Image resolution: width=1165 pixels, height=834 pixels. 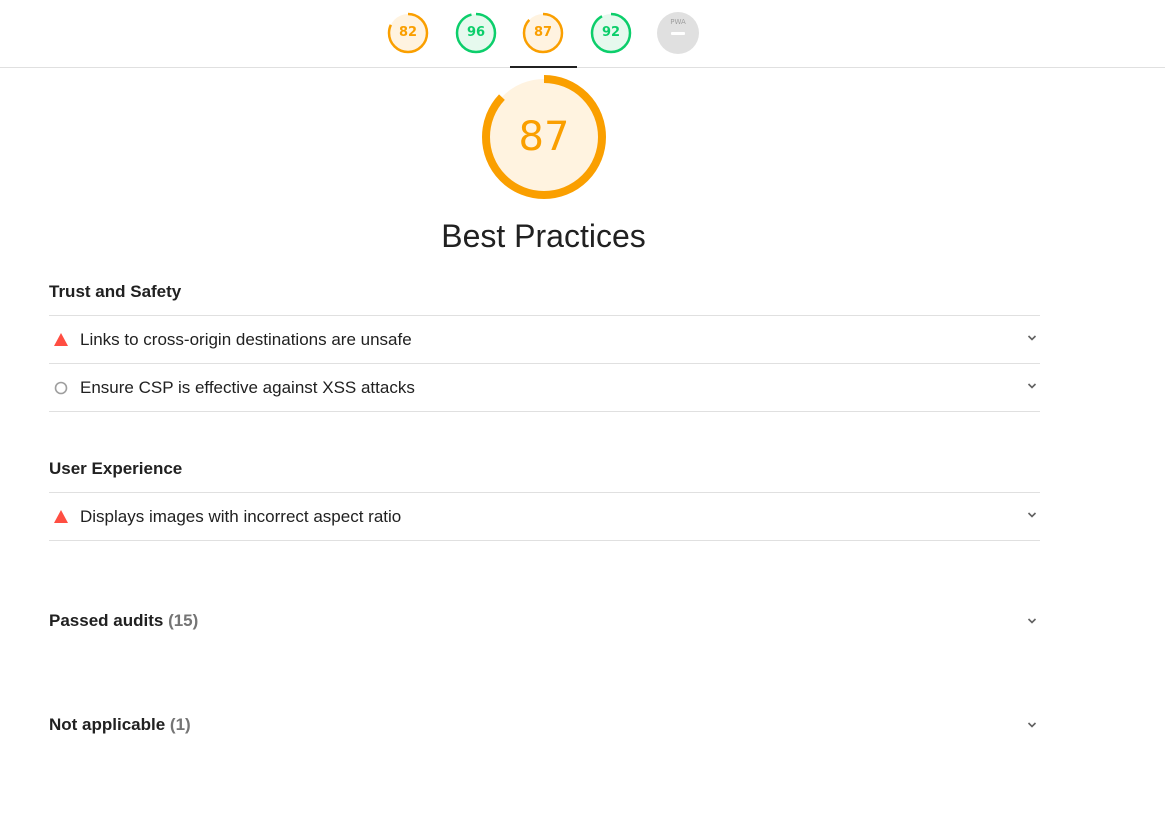 I want to click on gauge-best-practices: 87, so click(x=543, y=33).